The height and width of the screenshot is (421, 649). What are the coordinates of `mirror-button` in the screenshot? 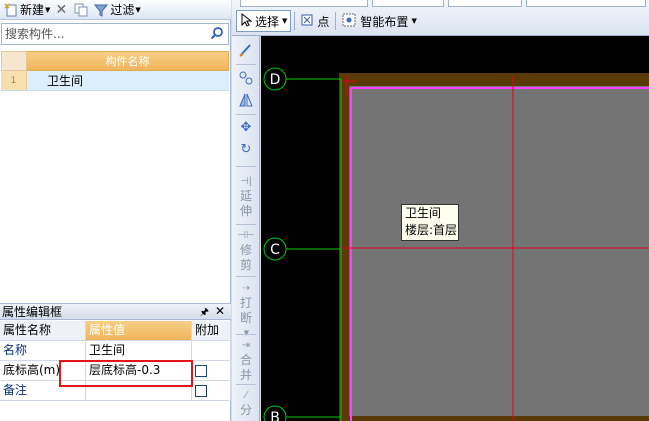 It's located at (246, 102).